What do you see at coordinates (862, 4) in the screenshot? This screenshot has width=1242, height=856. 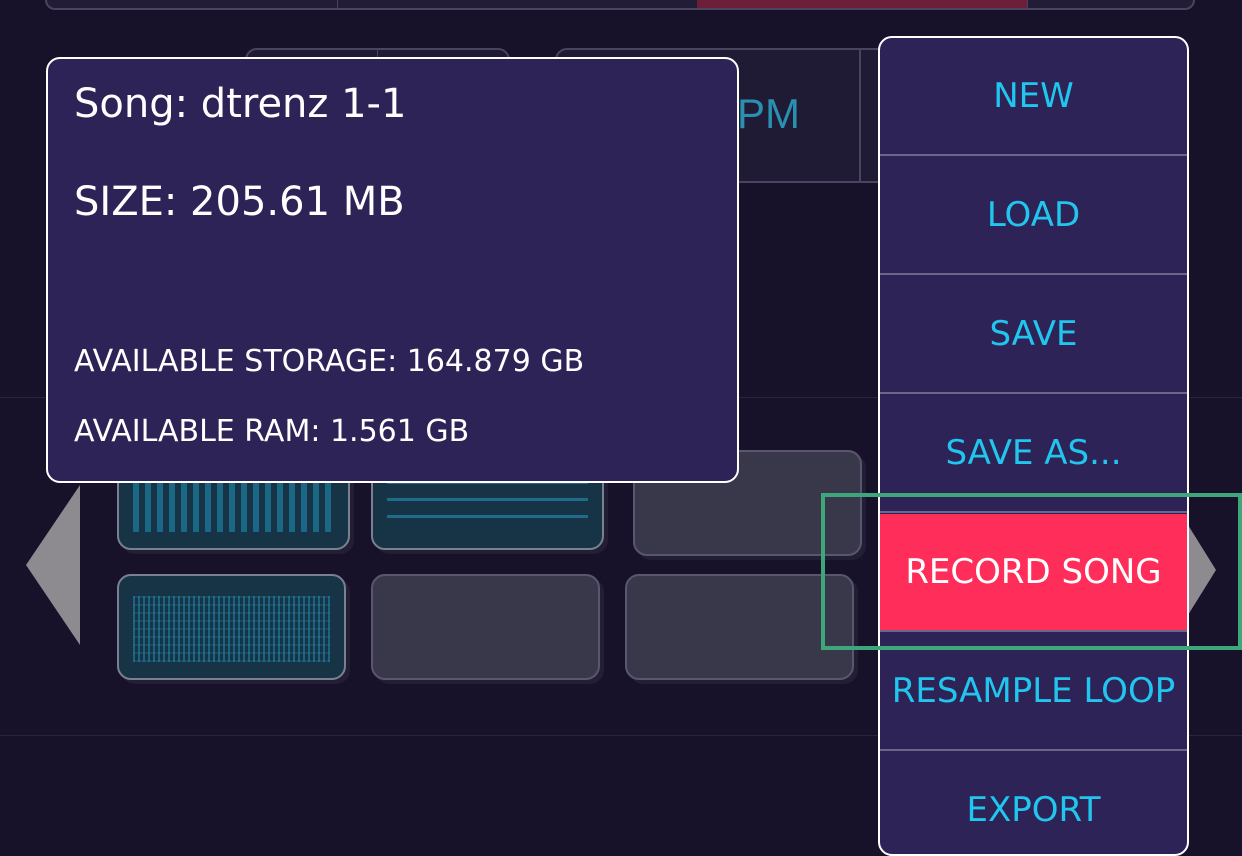 I see `top-bar-accent` at bounding box center [862, 4].